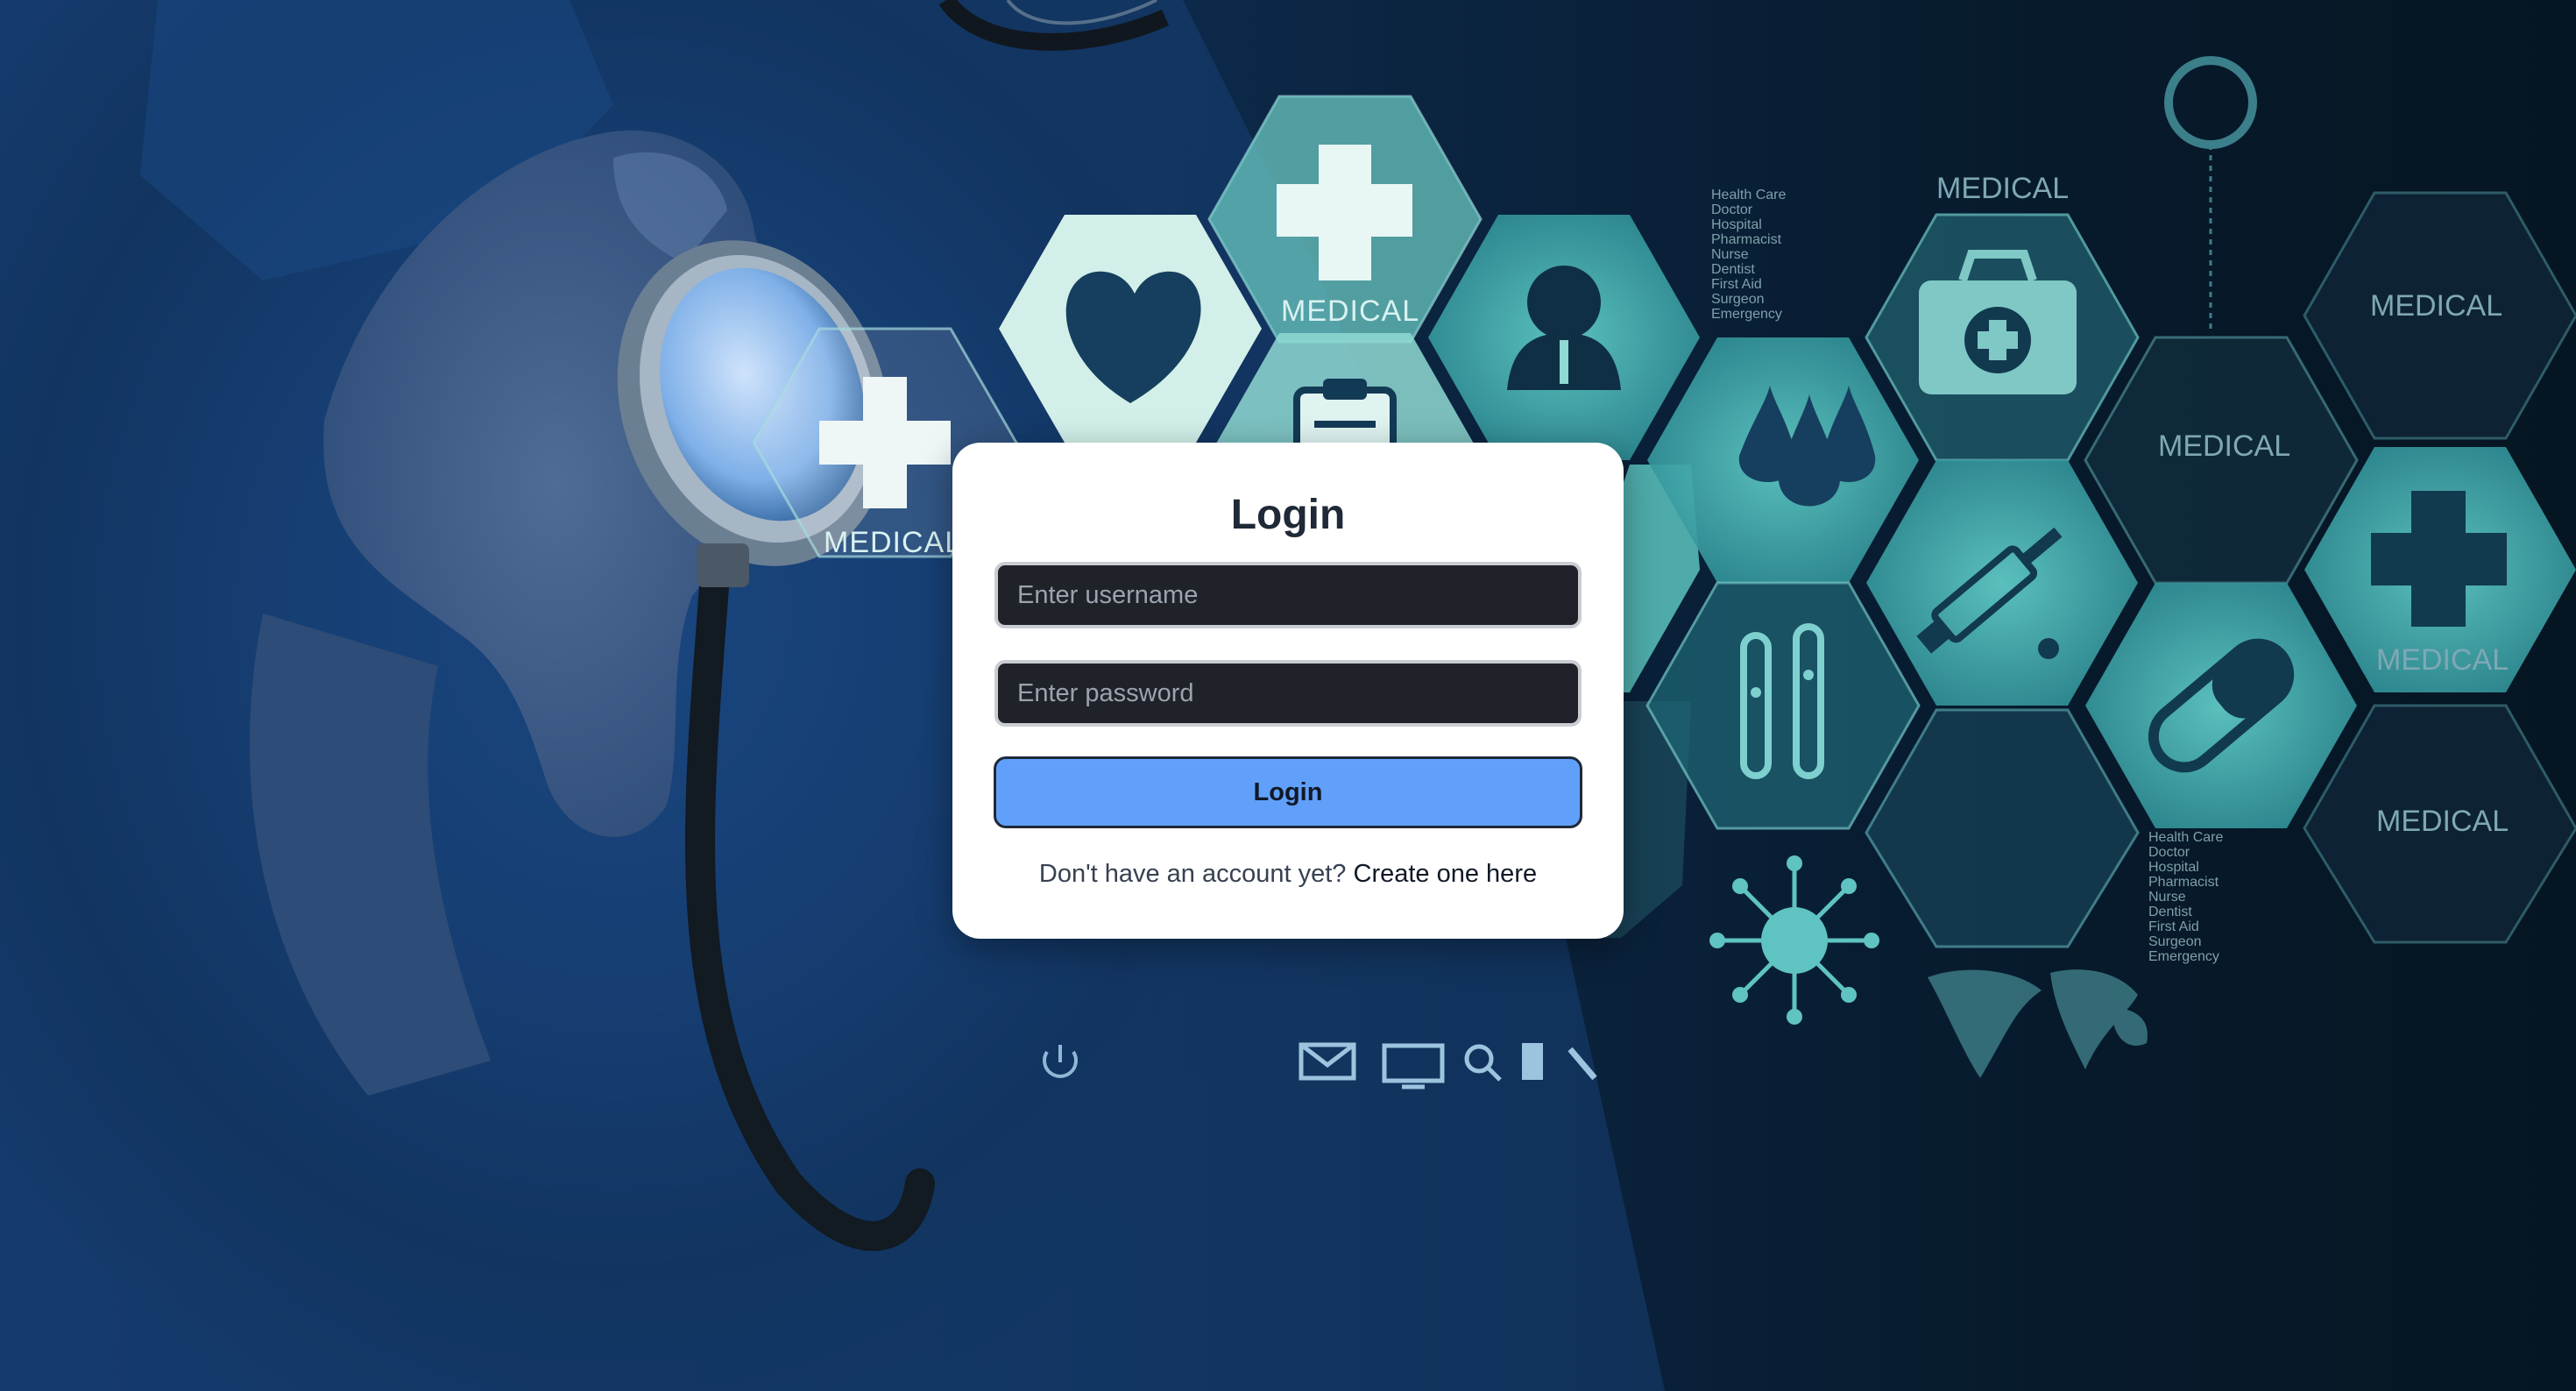 The width and height of the screenshot is (2576, 1391). I want to click on syringe-icon, so click(2002, 583).